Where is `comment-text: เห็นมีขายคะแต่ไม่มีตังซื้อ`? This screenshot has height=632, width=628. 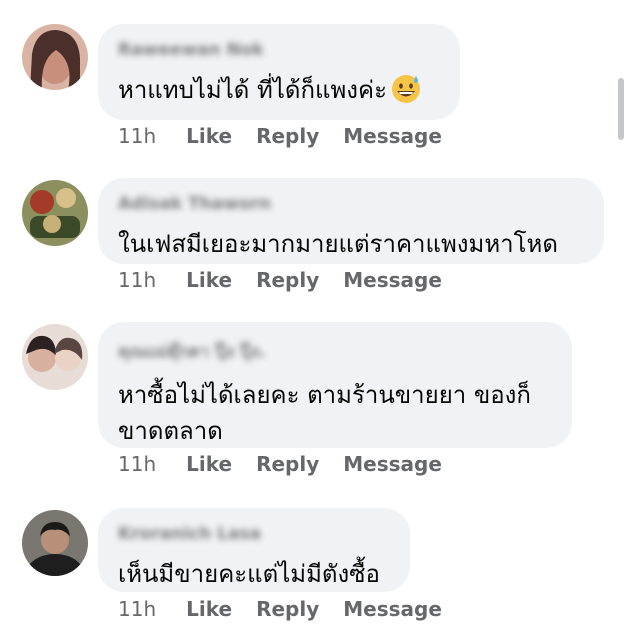
comment-text: เห็นมีขายคะแต่ไม่มีตังซื้อ is located at coordinates (249, 574).